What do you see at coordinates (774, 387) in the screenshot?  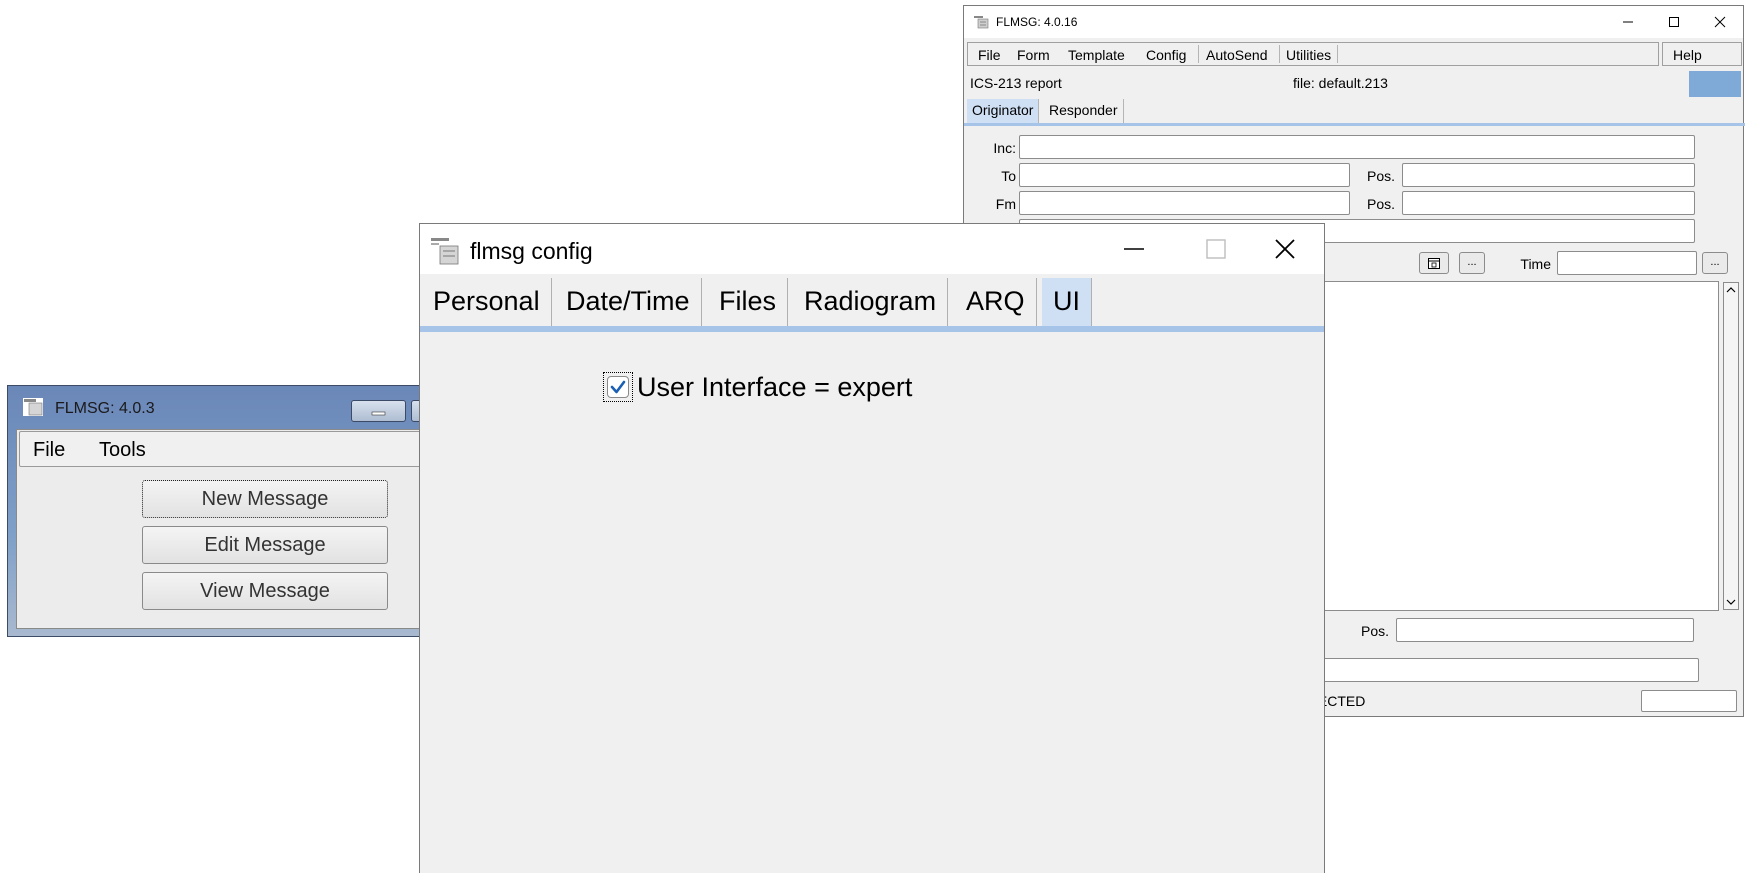 I see `user-interface-expert-label: User Interface = expert` at bounding box center [774, 387].